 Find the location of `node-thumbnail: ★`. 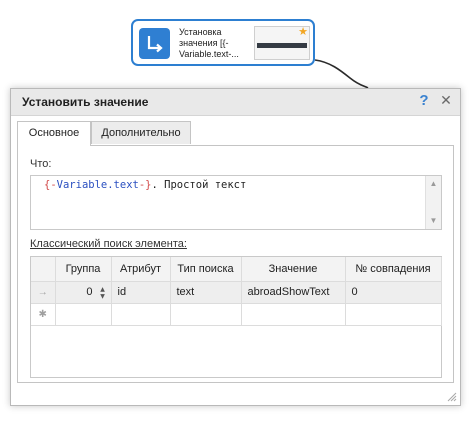

node-thumbnail: ★ is located at coordinates (282, 42).